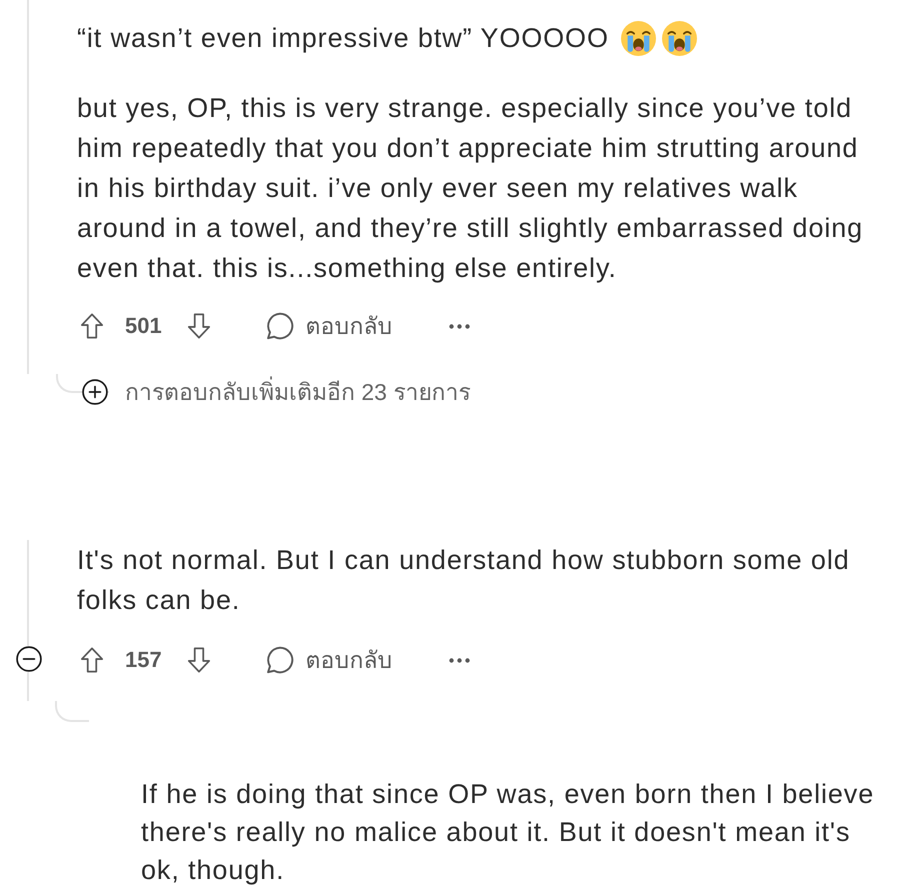 The width and height of the screenshot is (912, 893). I want to click on vote-count: 157, so click(143, 660).